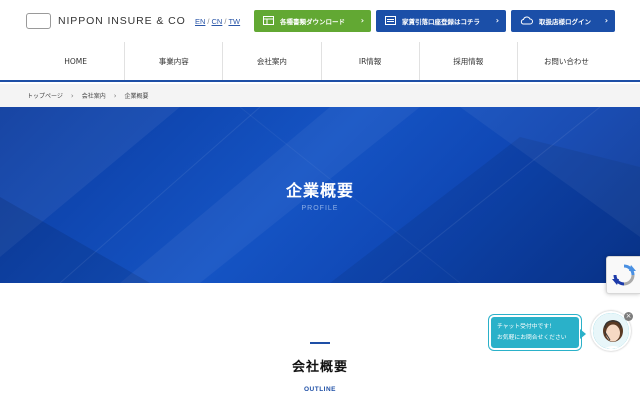 This screenshot has width=640, height=400. I want to click on page-subtitle: PROFILE, so click(320, 208).